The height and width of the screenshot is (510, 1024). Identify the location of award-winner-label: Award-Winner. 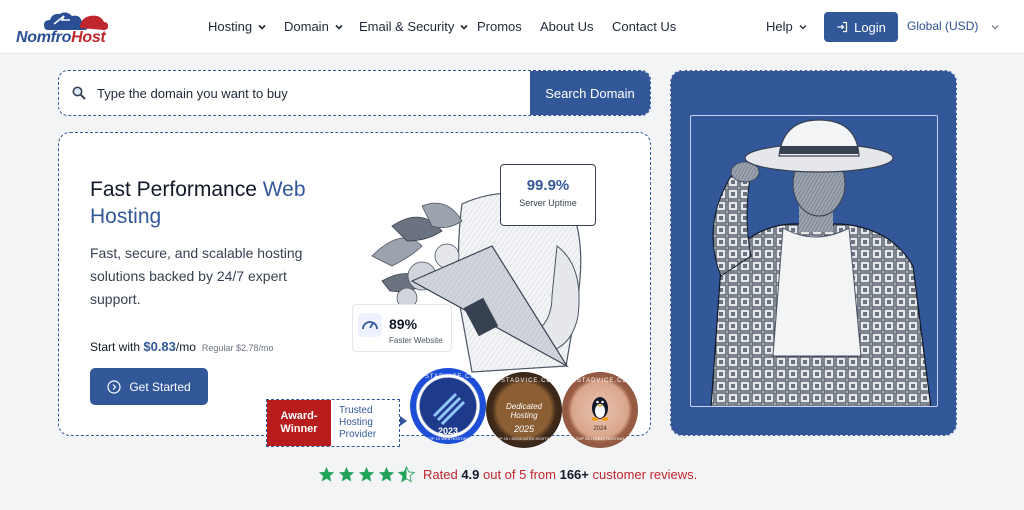
(299, 423).